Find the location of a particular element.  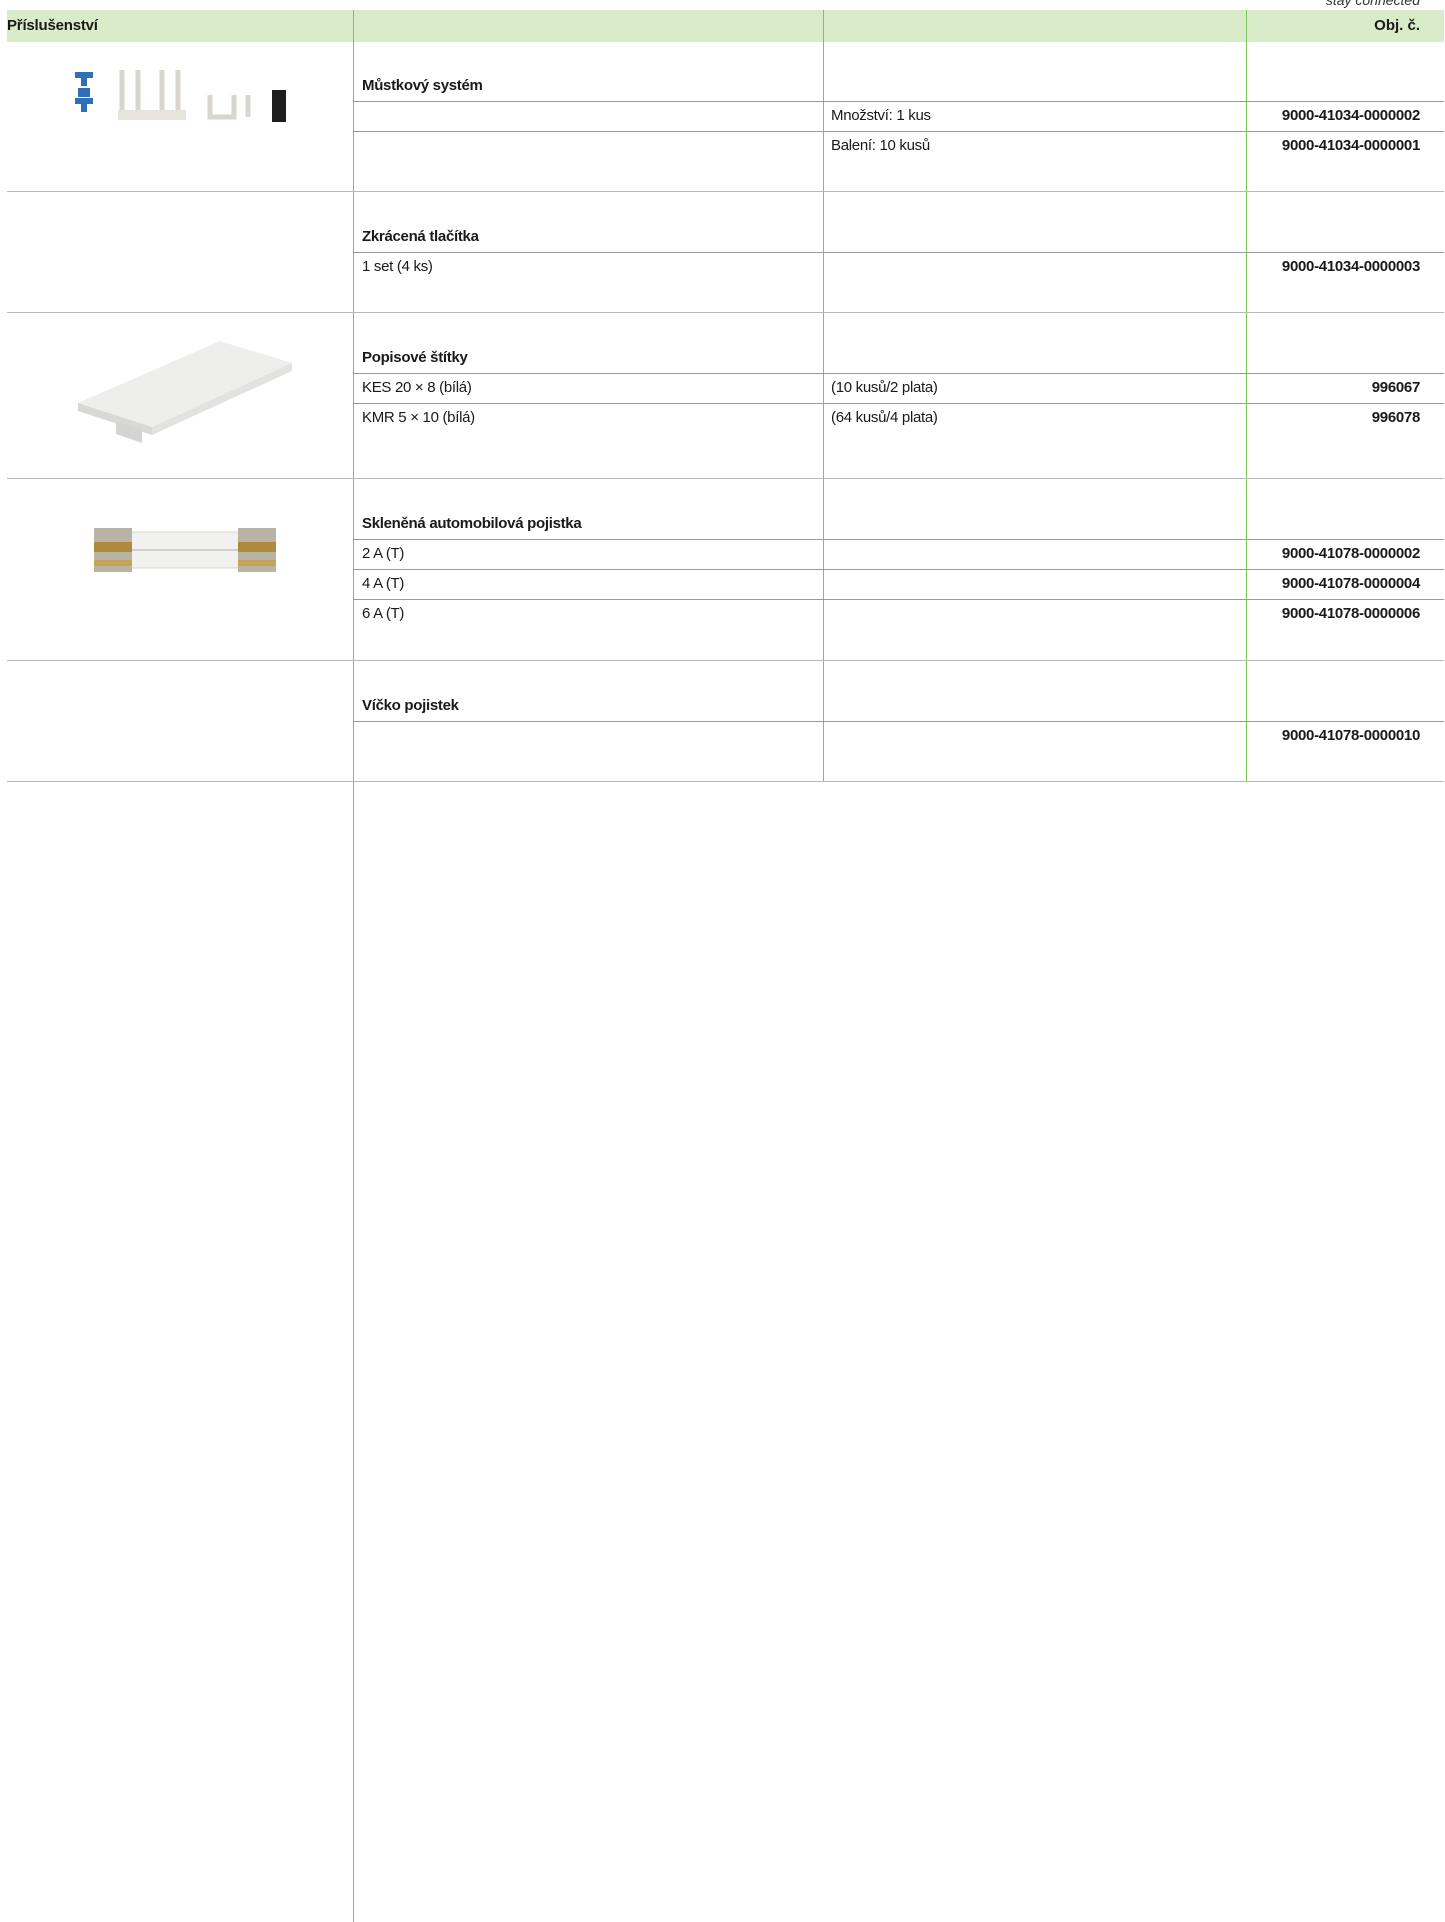

brand-tagline: stay connected is located at coordinates (1372, 4).